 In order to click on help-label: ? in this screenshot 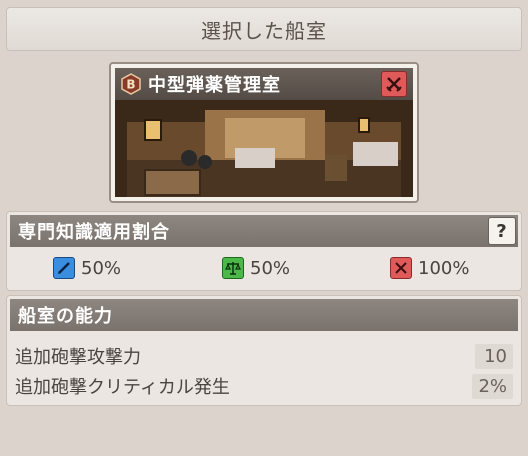, I will do `click(502, 231)`.